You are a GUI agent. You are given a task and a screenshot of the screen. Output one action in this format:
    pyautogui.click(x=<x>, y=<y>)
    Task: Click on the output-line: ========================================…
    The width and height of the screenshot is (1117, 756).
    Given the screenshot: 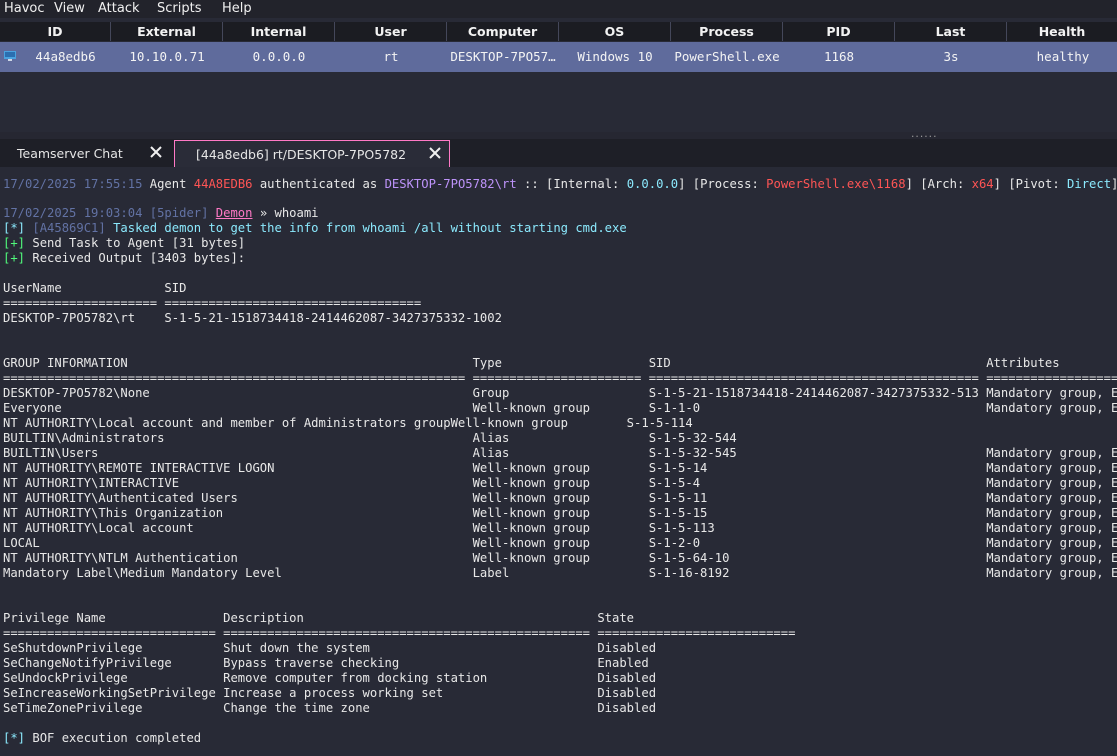 What is the action you would take?
    pyautogui.click(x=560, y=378)
    